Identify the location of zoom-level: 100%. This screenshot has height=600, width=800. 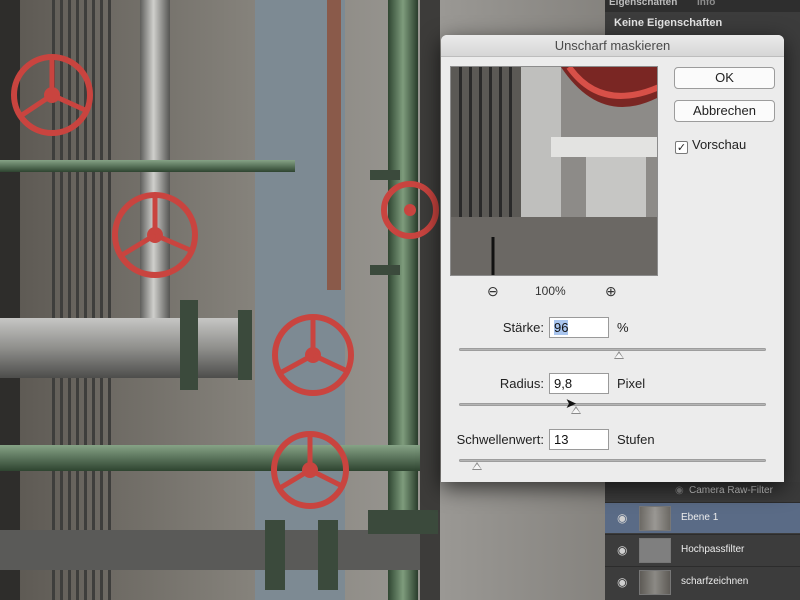
(550, 291).